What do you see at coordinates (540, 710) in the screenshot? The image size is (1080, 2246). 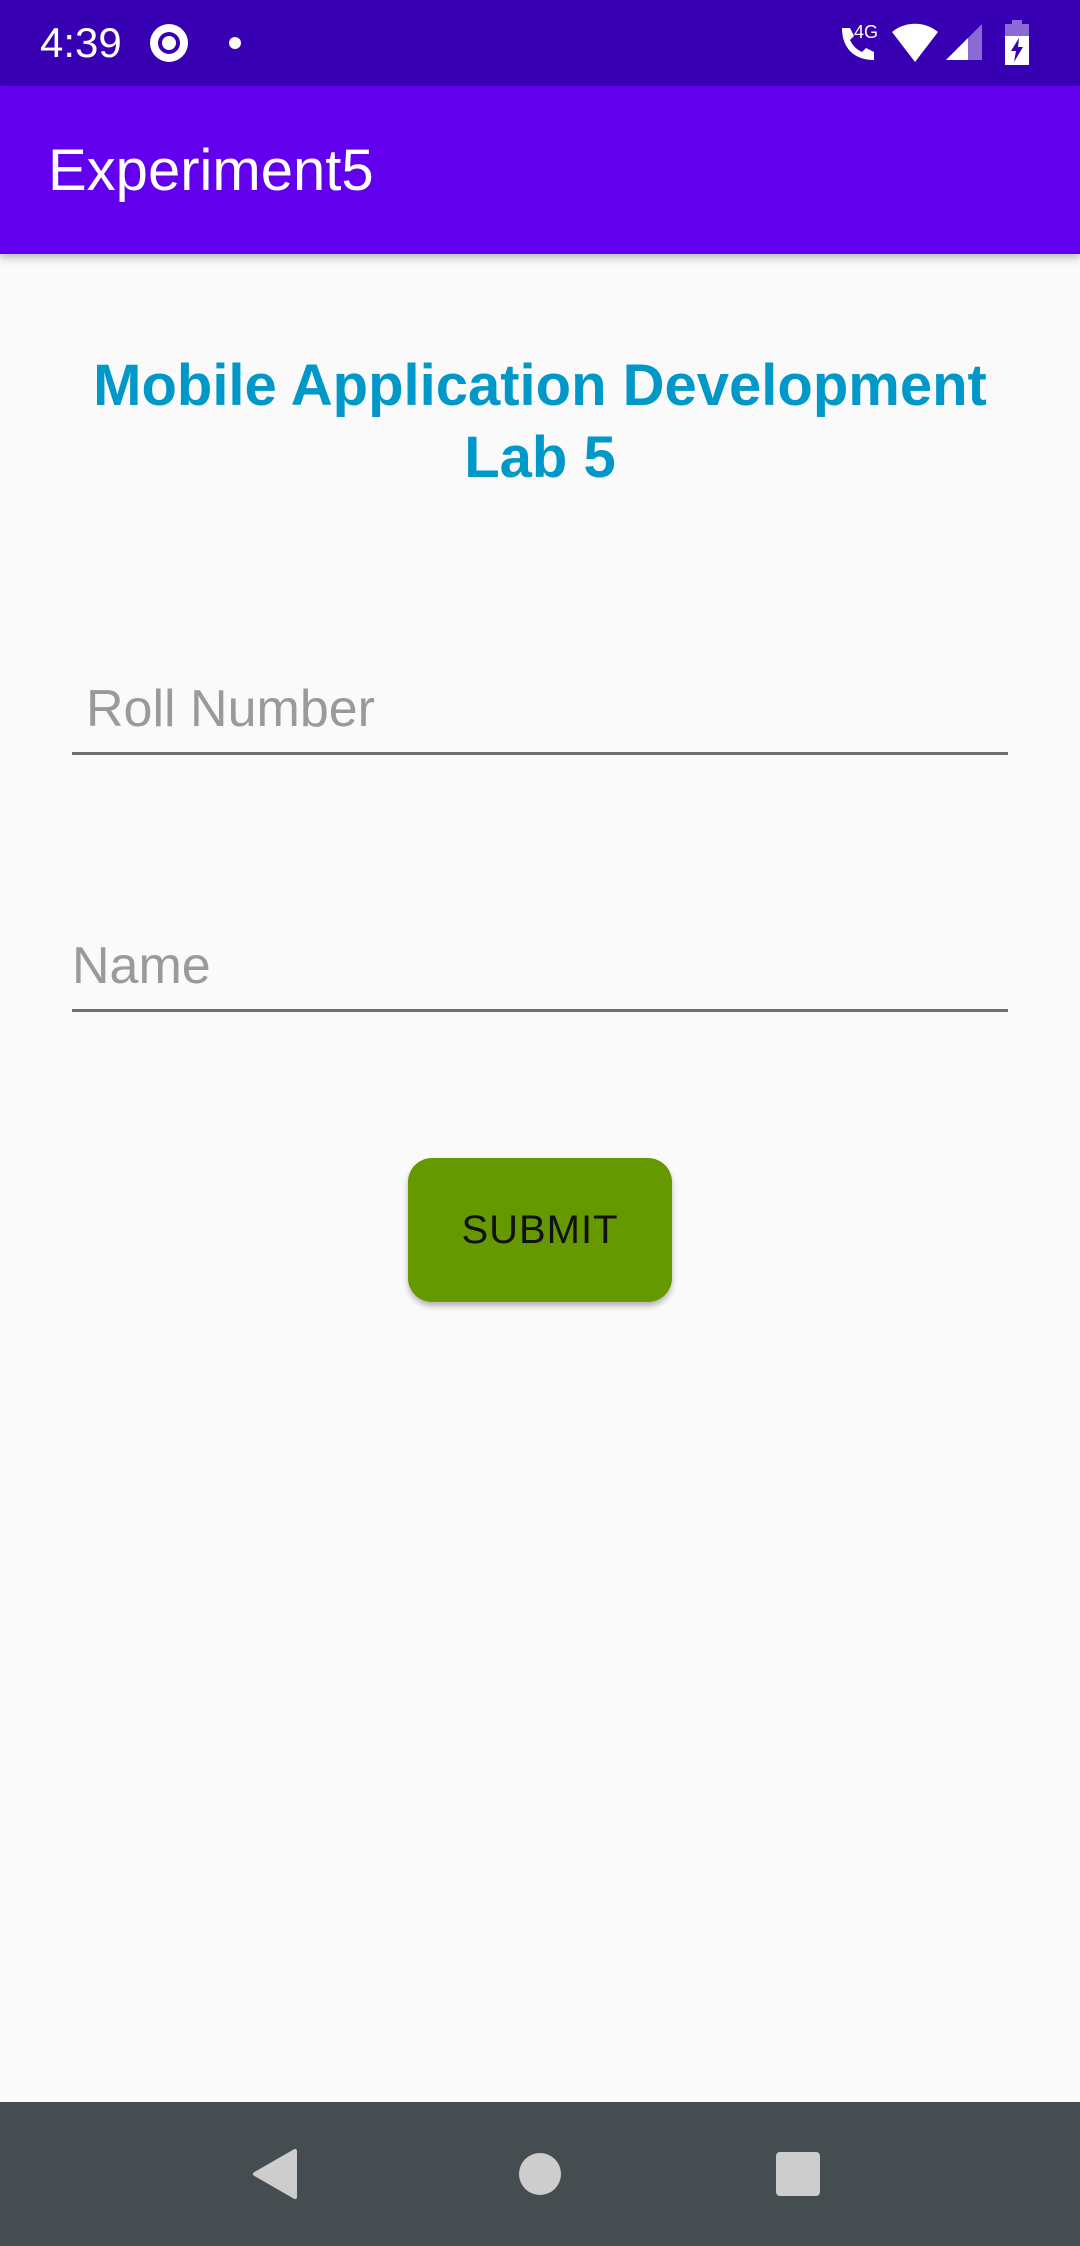 I see `roll-number-input` at bounding box center [540, 710].